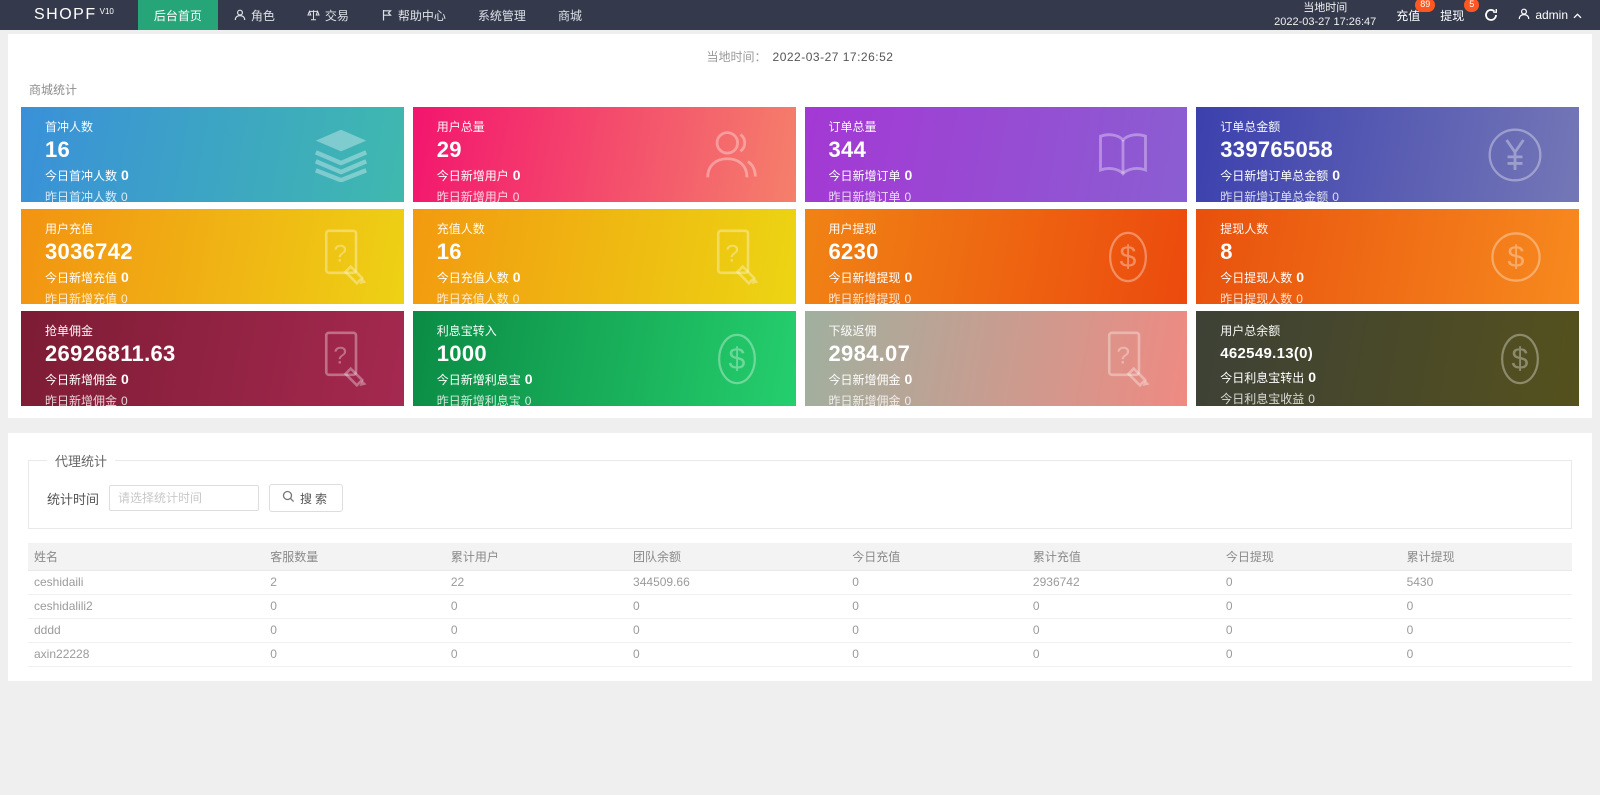  What do you see at coordinates (184, 498) in the screenshot?
I see `stat-time-input` at bounding box center [184, 498].